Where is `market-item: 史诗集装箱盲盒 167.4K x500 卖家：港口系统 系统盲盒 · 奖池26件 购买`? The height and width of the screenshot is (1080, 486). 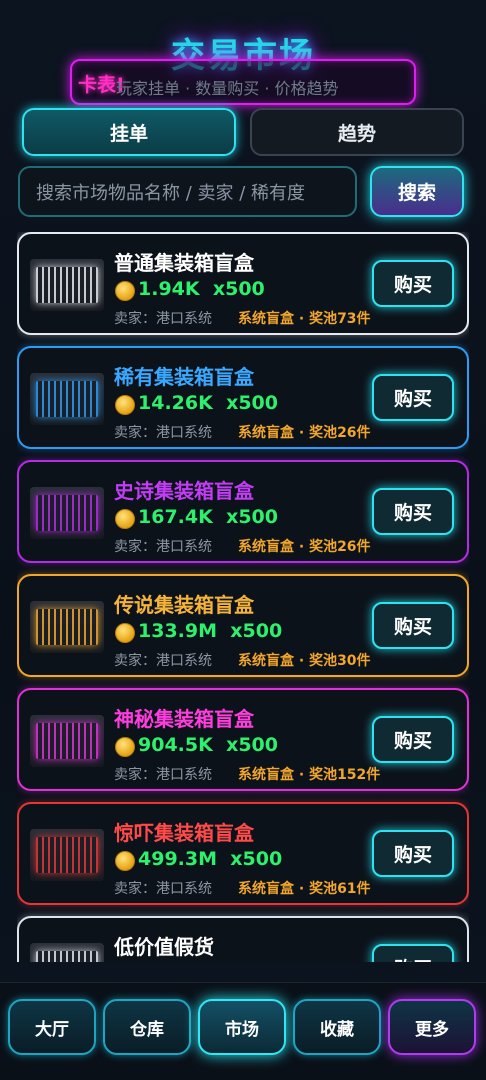
market-item: 史诗集装箱盲盒 167.4K x500 卖家：港口系统 系统盲盒 · 奖池26件 购买 is located at coordinates (243, 511).